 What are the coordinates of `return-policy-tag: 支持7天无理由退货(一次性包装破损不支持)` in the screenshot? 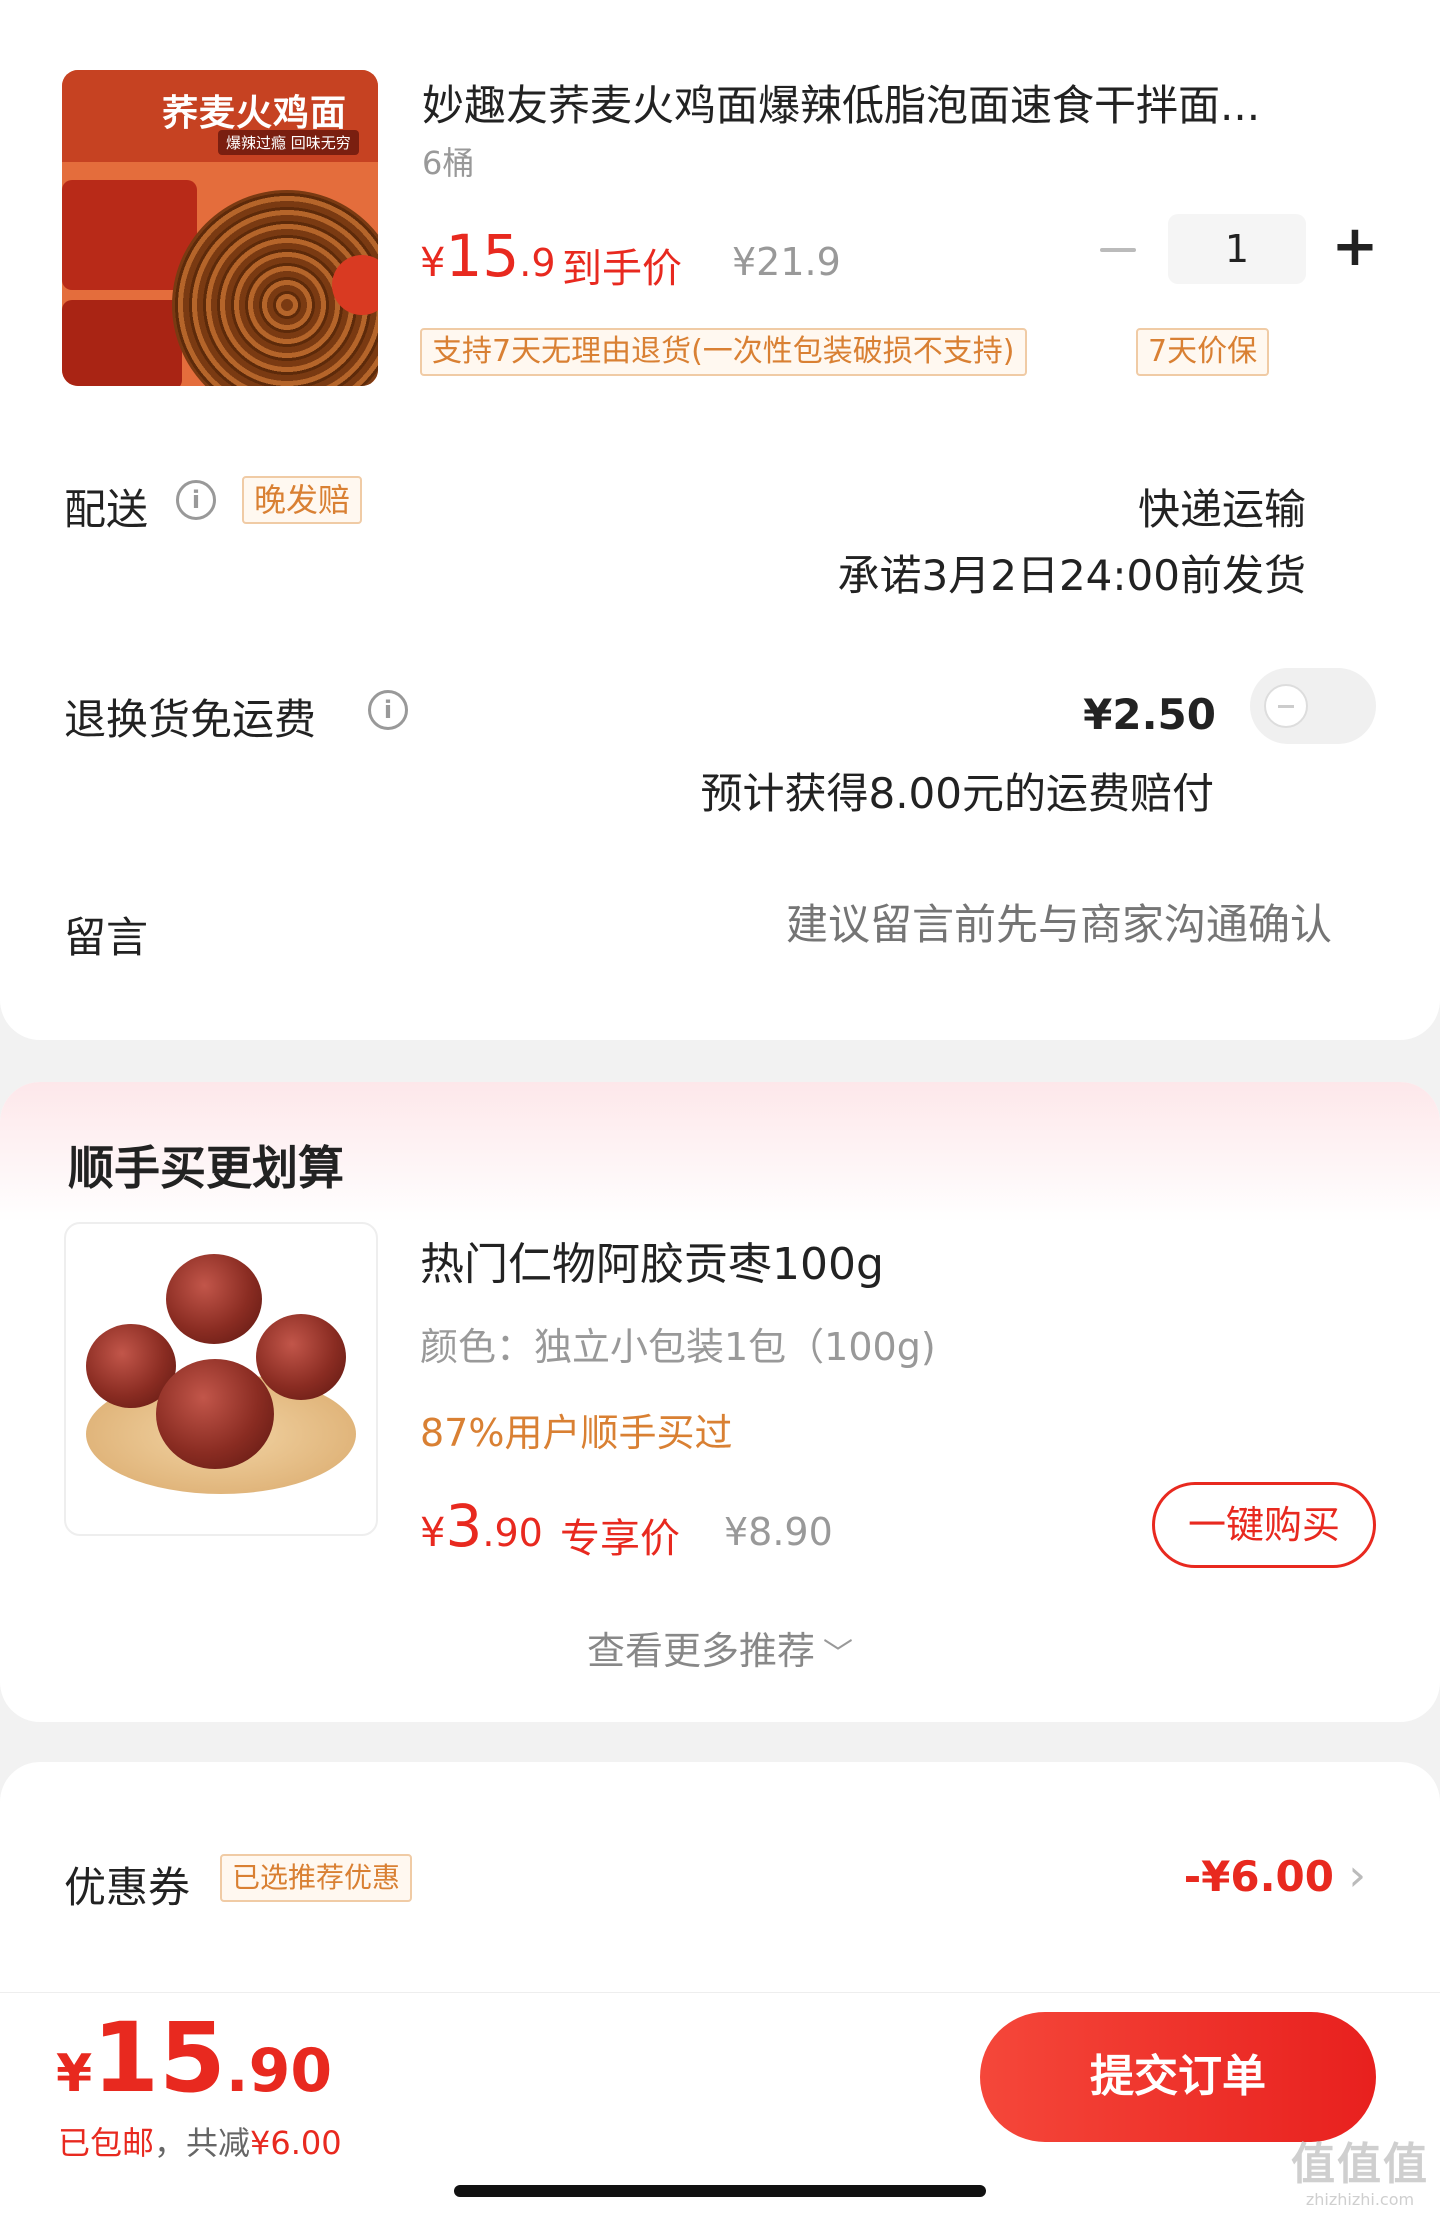 It's located at (723, 352).